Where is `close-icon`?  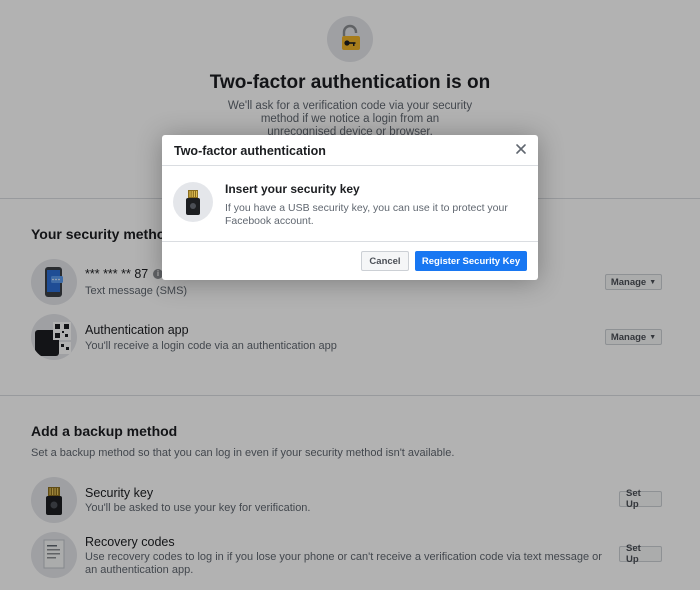
close-icon is located at coordinates (521, 149).